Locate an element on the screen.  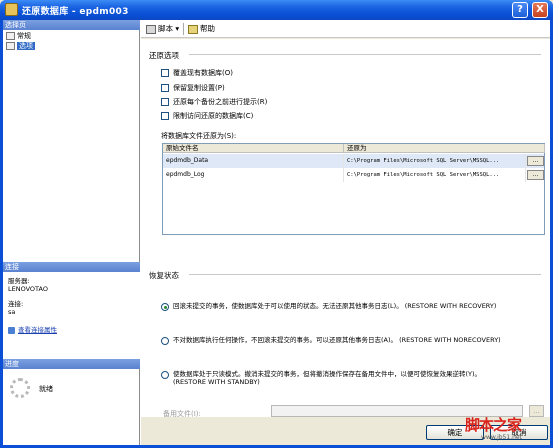
prompt-before-restore-checkbox: 还原每个备份之前进行提示(R) is located at coordinates (214, 102).